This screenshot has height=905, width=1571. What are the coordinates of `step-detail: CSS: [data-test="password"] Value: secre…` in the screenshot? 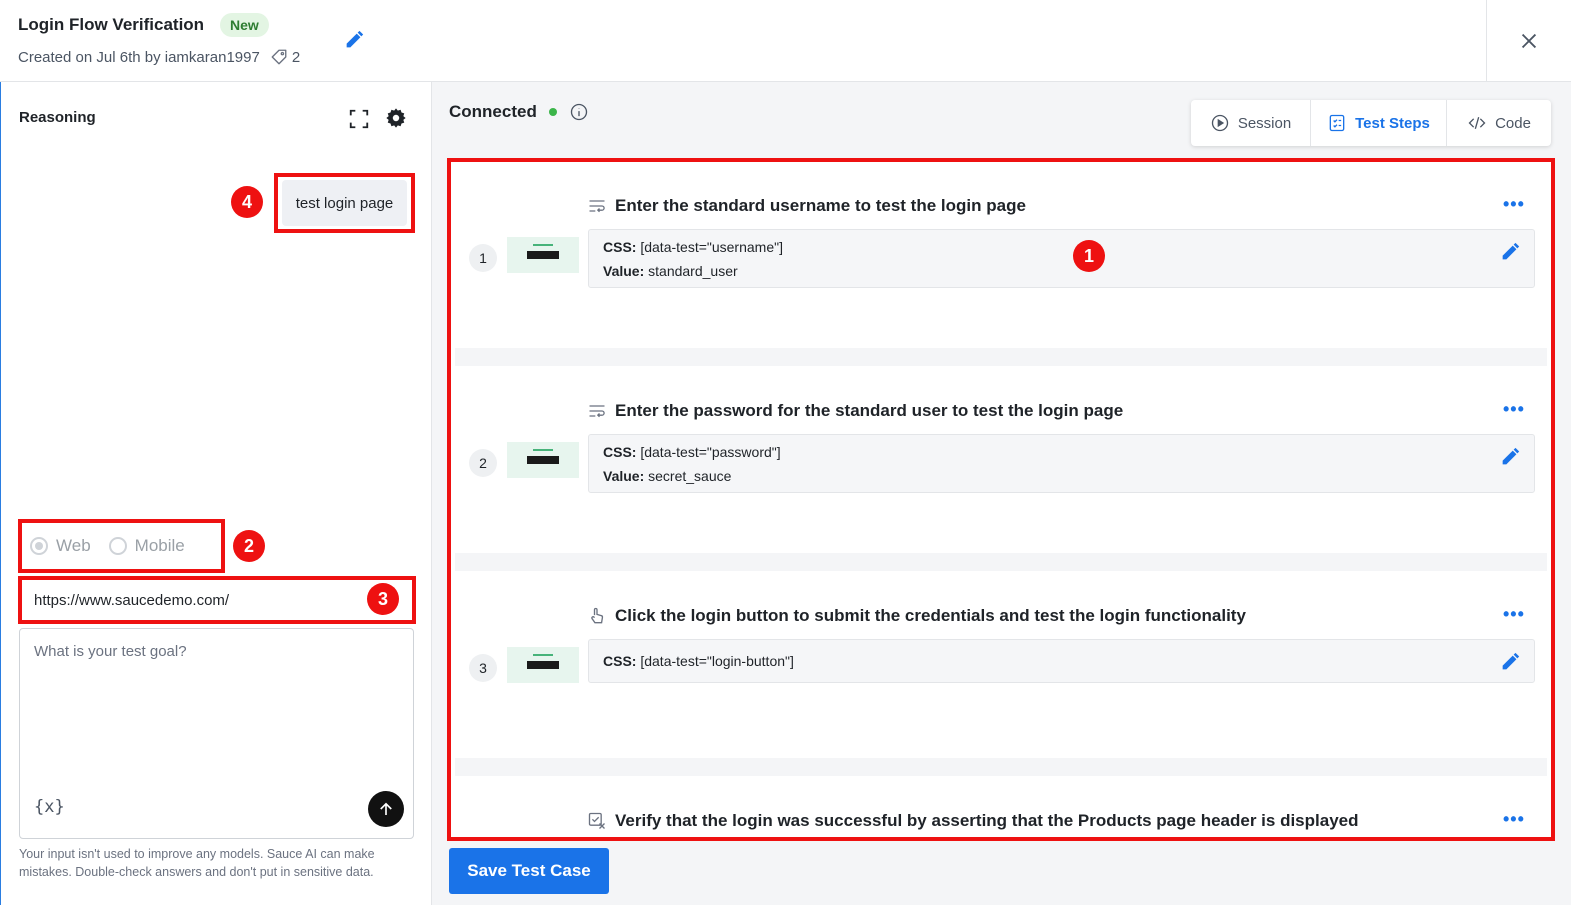 It's located at (1061, 463).